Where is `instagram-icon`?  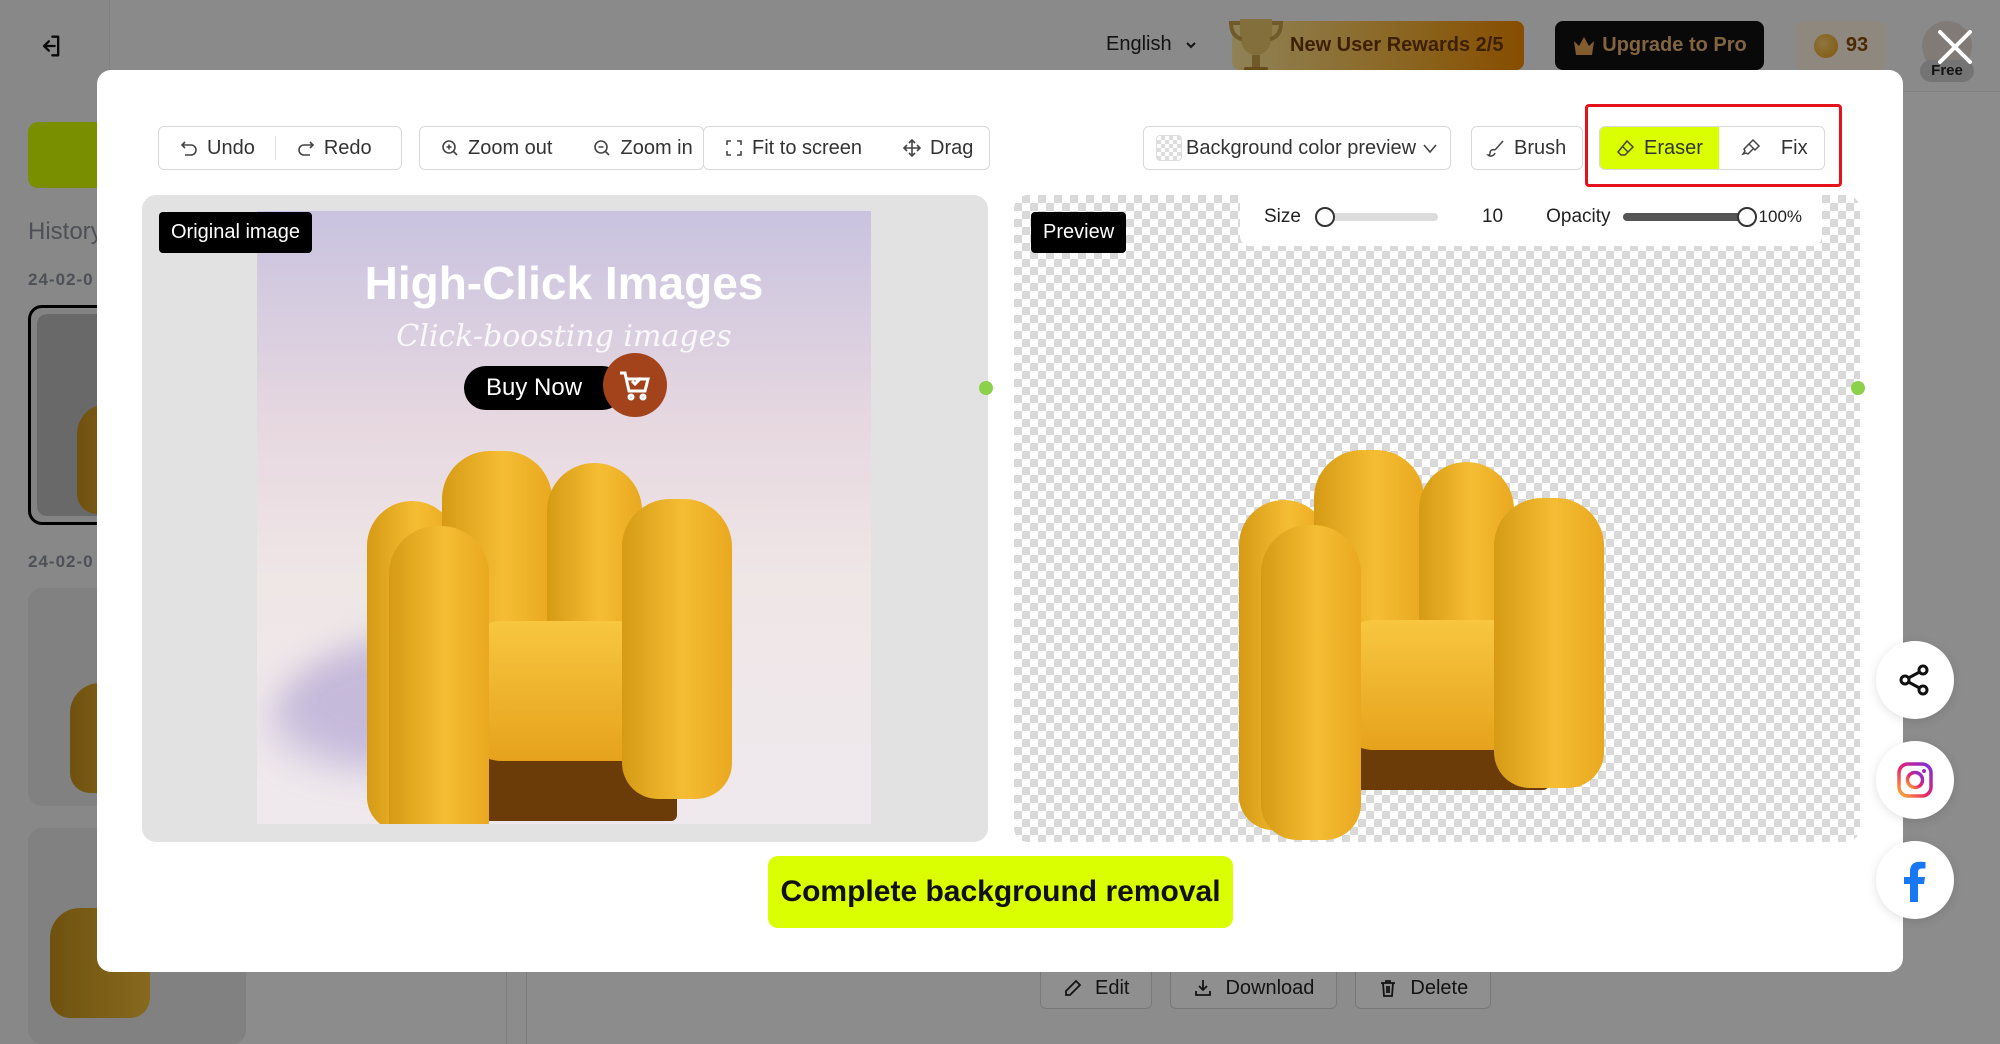 instagram-icon is located at coordinates (1915, 780).